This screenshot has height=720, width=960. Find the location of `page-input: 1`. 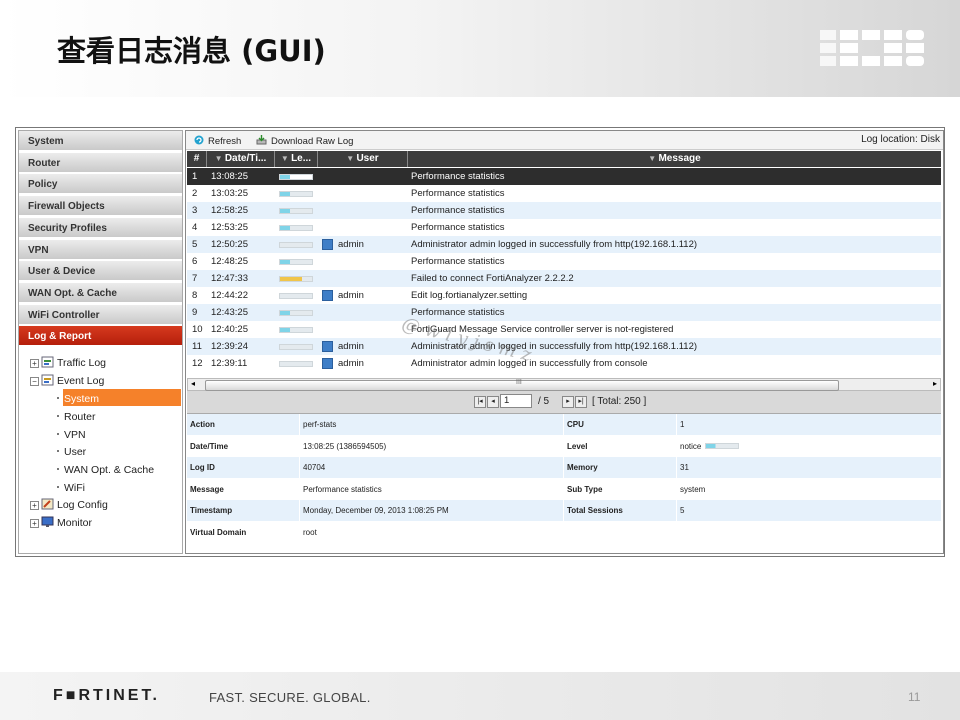

page-input: 1 is located at coordinates (516, 401).